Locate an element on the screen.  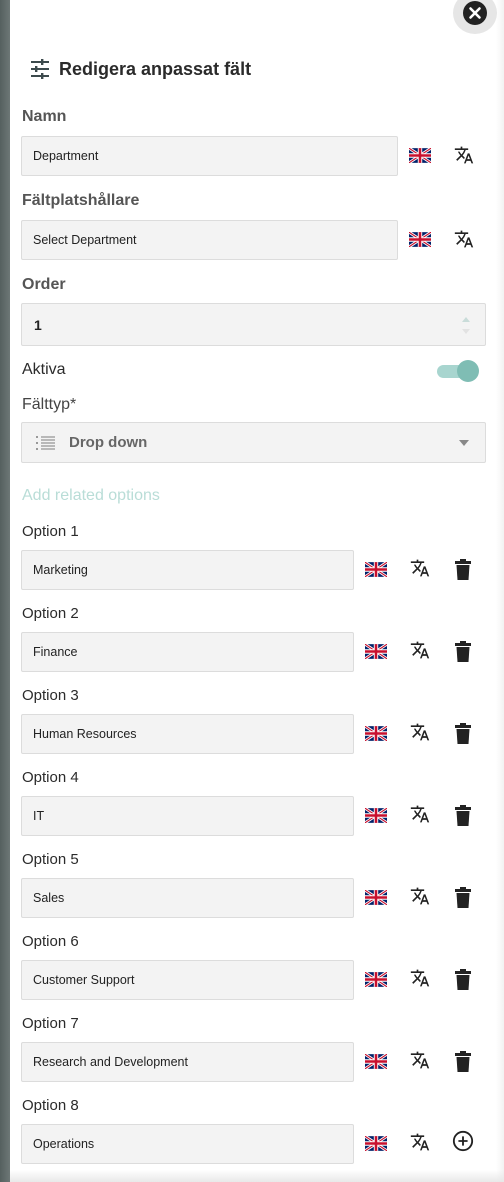
active-toggle is located at coordinates (458, 371).